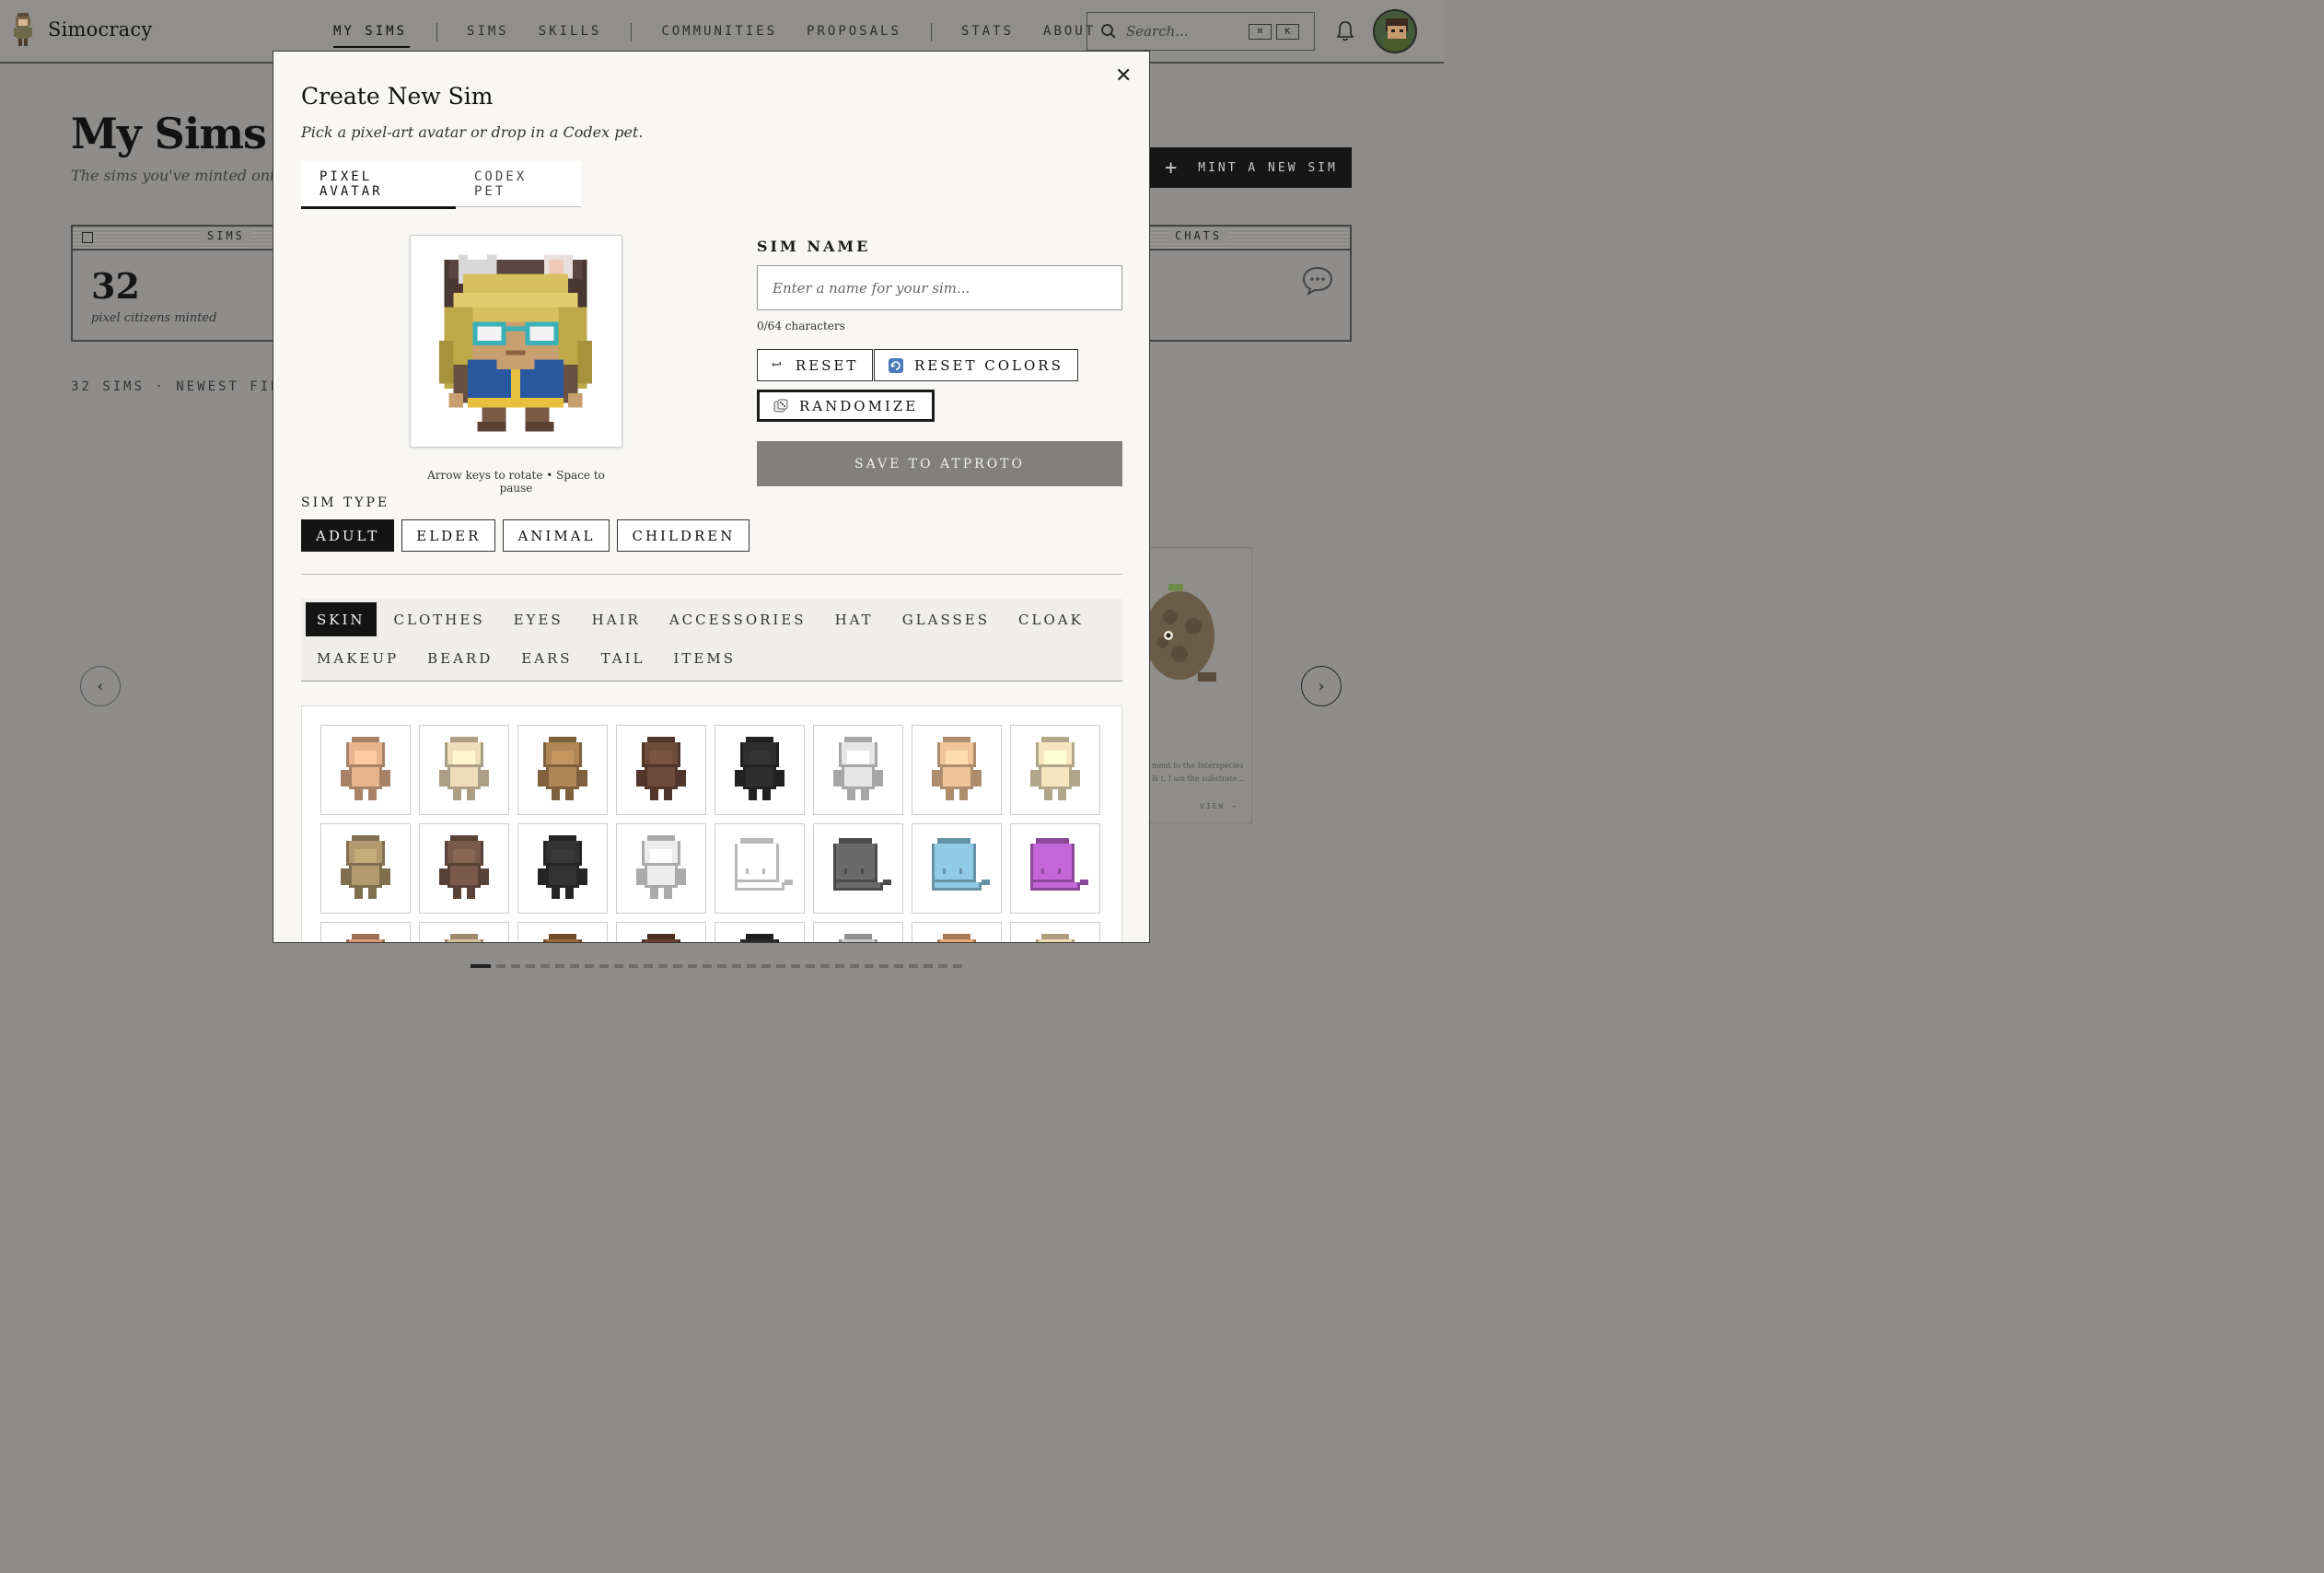  I want to click on chevron-right-icon: ›, so click(1321, 686).